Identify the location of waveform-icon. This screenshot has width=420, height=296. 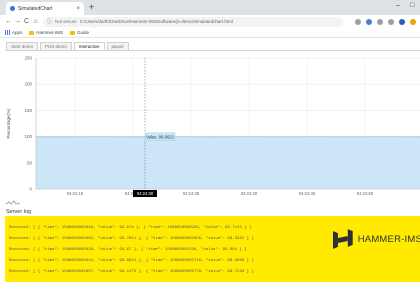
(13, 202).